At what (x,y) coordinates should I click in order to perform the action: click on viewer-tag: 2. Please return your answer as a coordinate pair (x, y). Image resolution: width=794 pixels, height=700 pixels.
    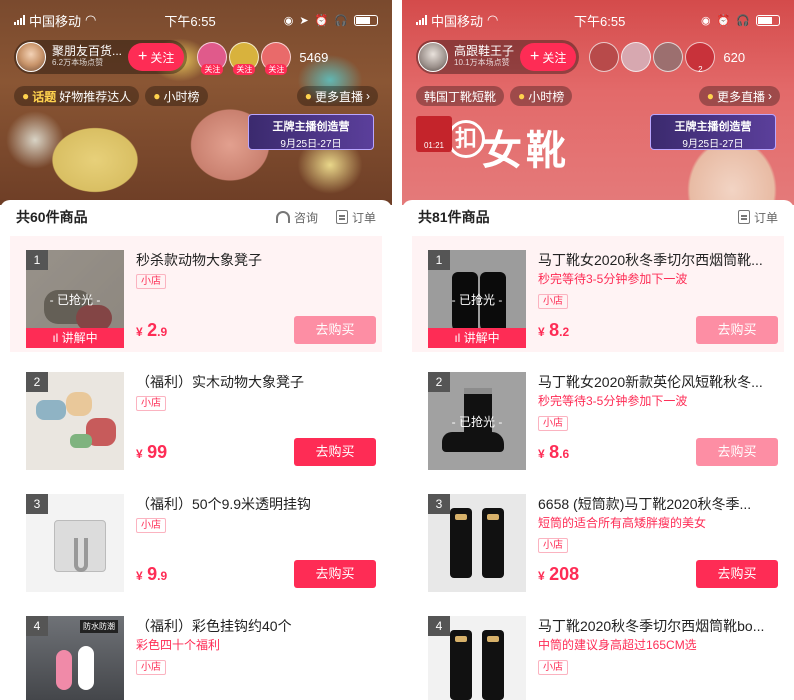
    Looking at the image, I should click on (700, 69).